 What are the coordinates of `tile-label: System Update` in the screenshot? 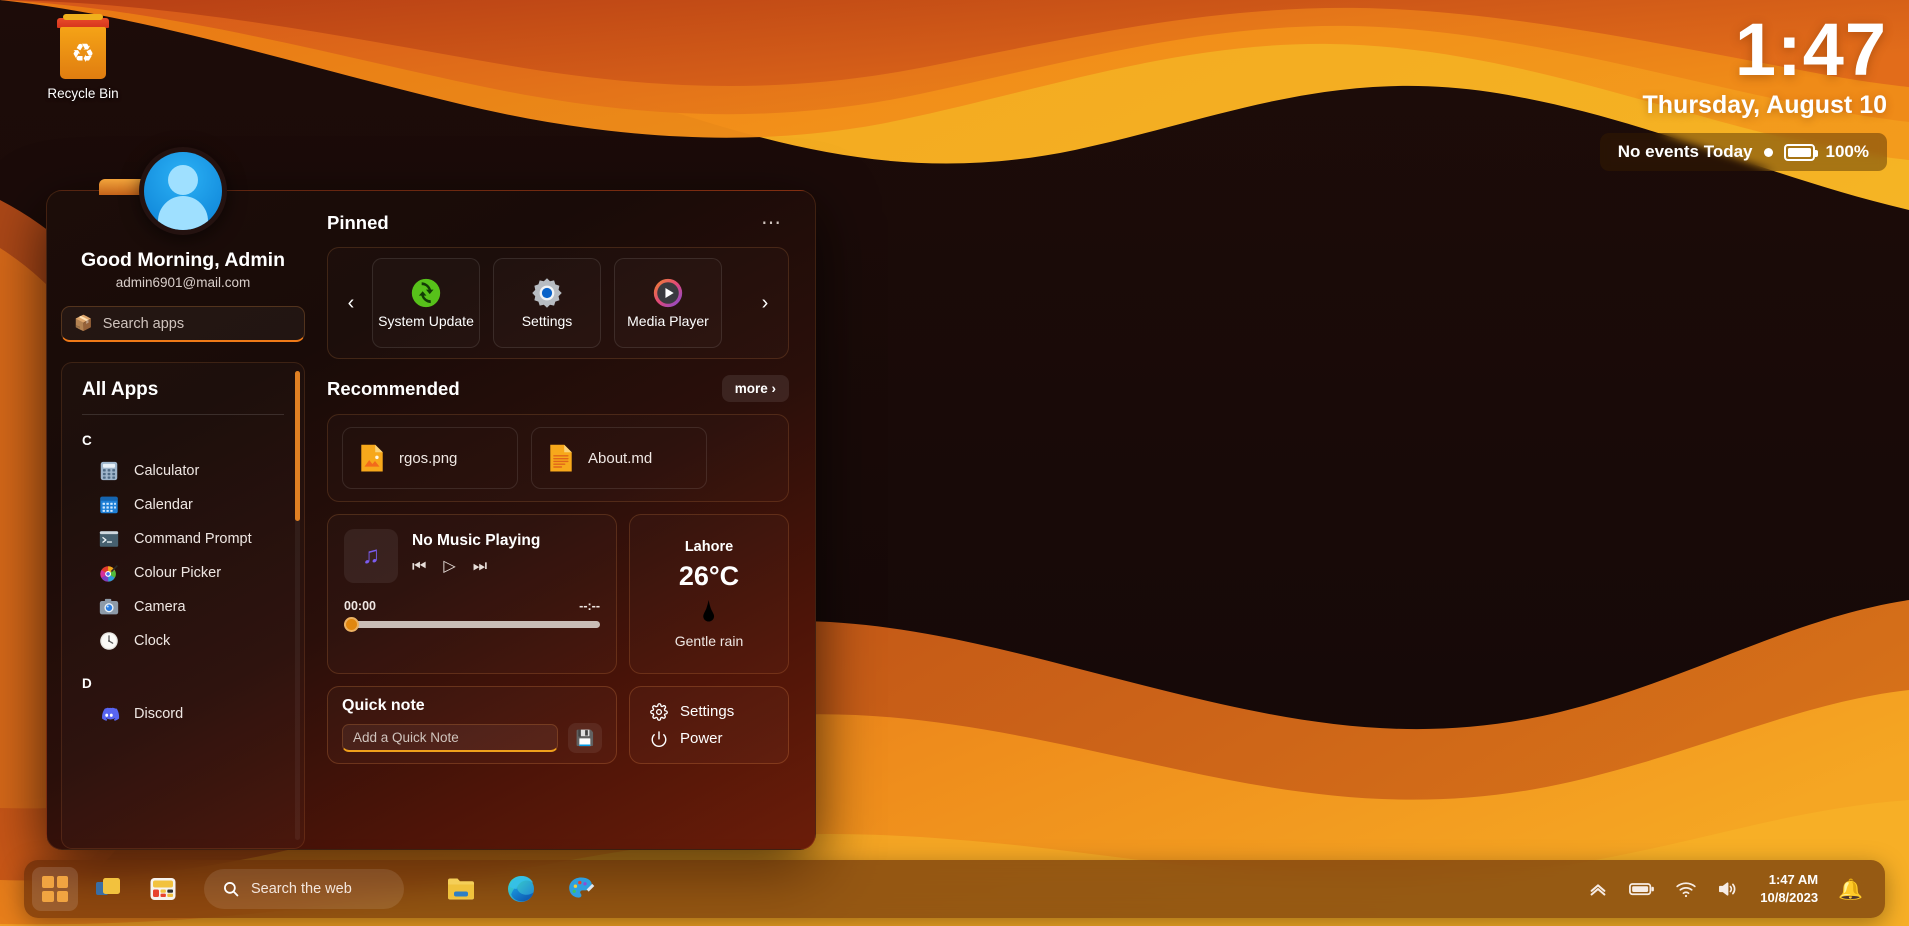 It's located at (426, 321).